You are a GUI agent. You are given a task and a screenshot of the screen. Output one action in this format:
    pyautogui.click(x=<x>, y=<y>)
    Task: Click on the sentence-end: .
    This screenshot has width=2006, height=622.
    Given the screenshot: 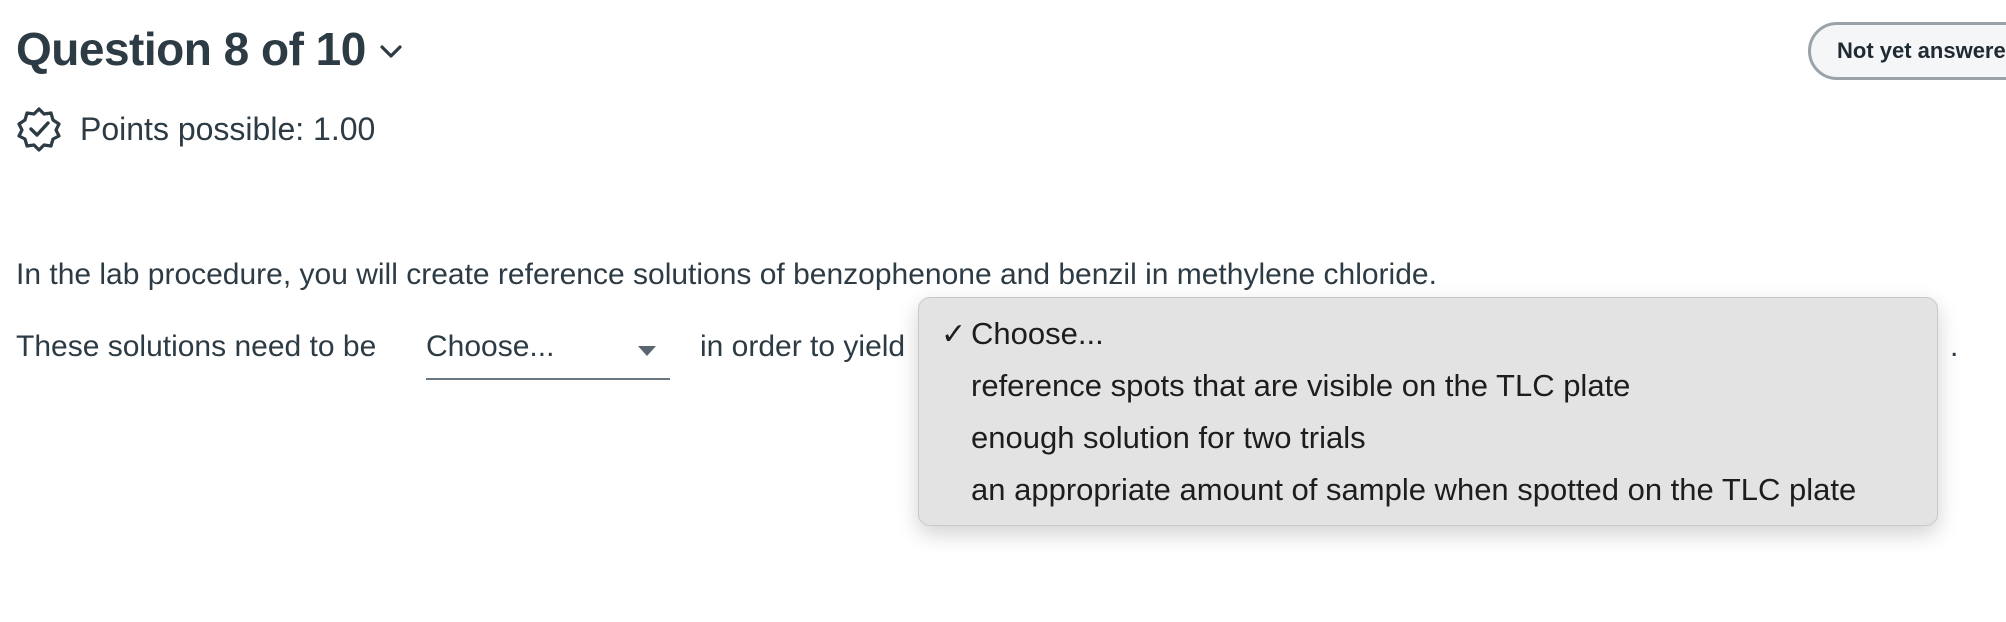 What is the action you would take?
    pyautogui.click(x=1954, y=346)
    